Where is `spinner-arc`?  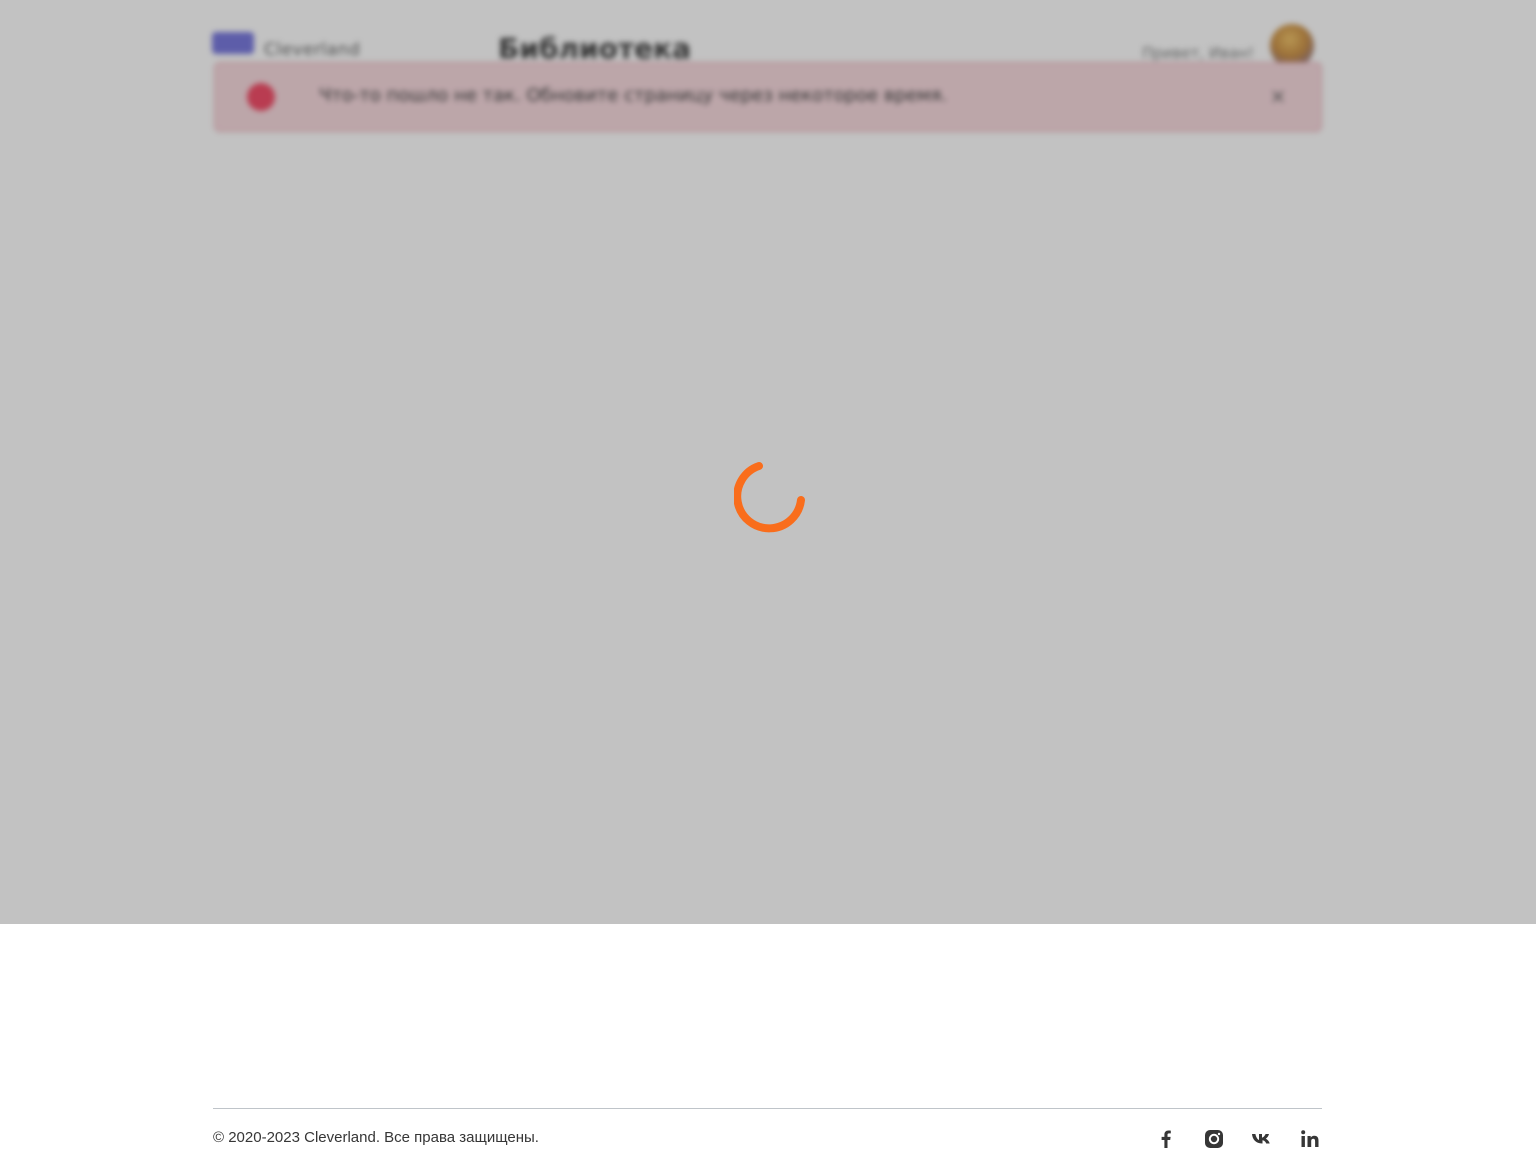
spinner-arc is located at coordinates (769, 497).